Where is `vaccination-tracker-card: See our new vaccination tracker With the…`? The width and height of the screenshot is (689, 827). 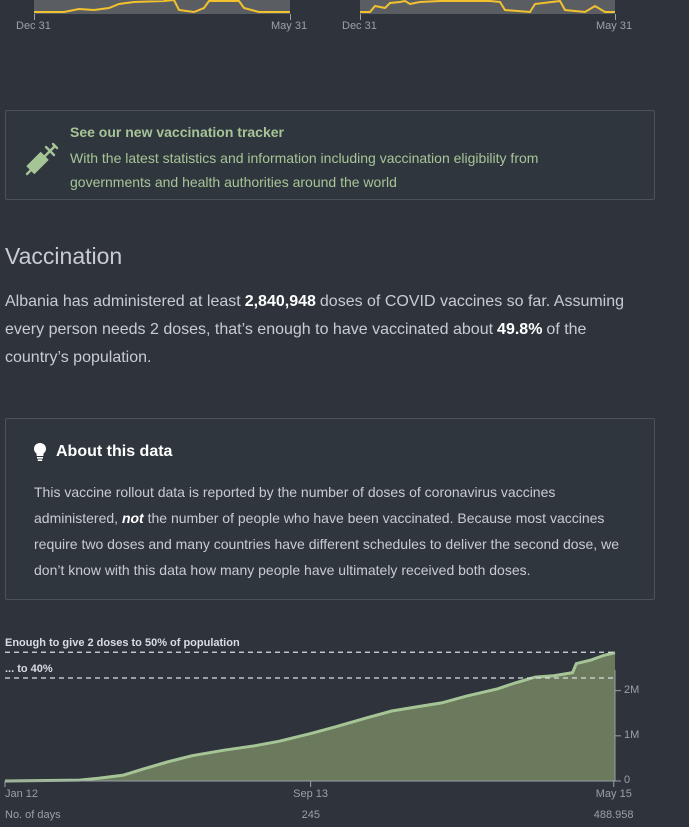
vaccination-tracker-card: See our new vaccination tracker With the… is located at coordinates (330, 155).